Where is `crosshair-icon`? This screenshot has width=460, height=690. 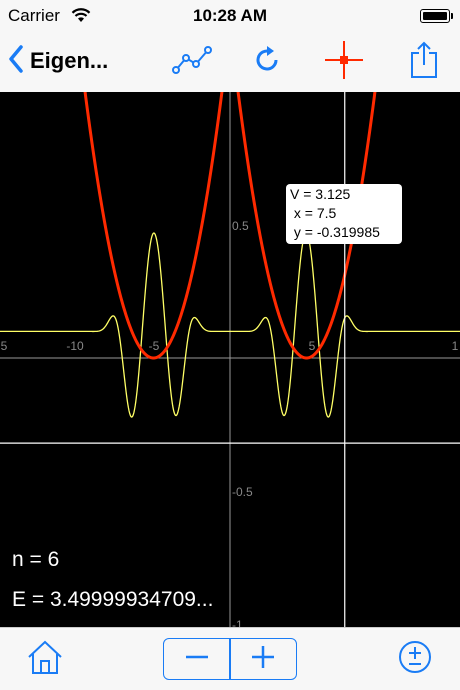 crosshair-icon is located at coordinates (344, 62).